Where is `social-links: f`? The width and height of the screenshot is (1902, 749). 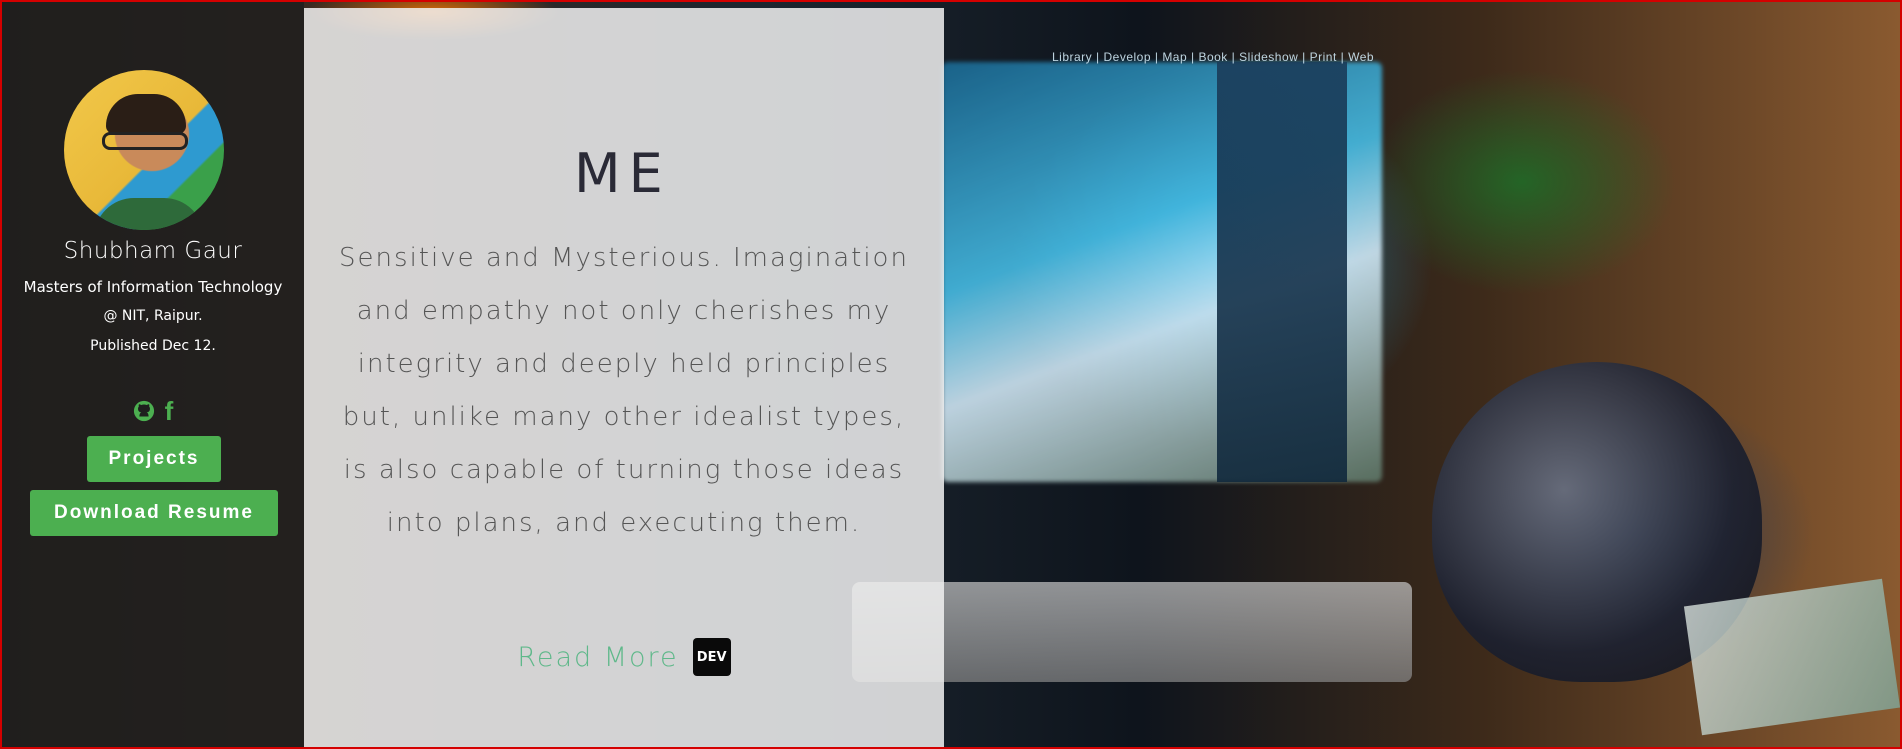
social-links: f is located at coordinates (153, 411).